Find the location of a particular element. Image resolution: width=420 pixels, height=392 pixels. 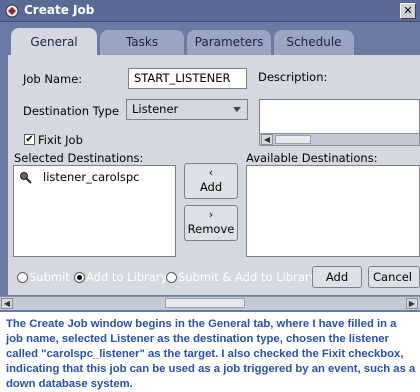

add-destination-button: ‹ Add is located at coordinates (211, 181).